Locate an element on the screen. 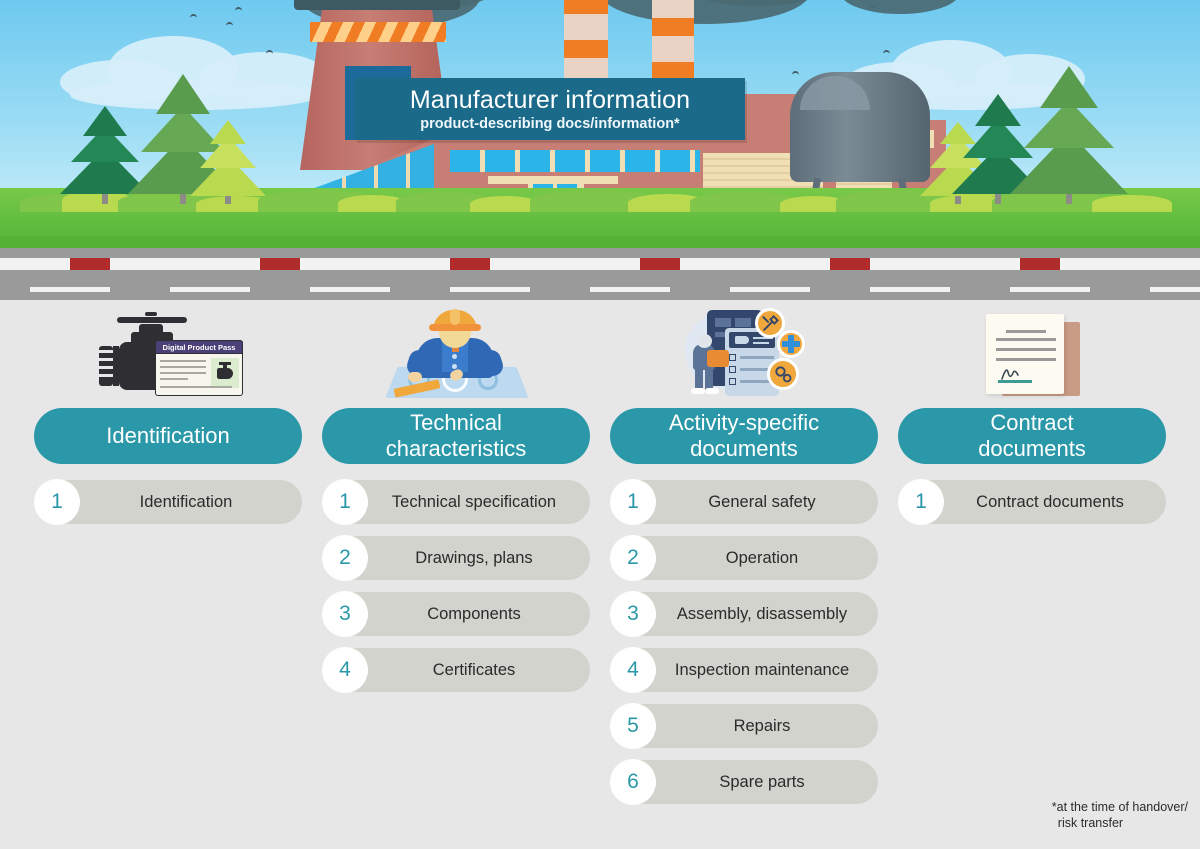 This screenshot has width=1200, height=849. hero-subtitle: product-describing docs/information* is located at coordinates (550, 123).